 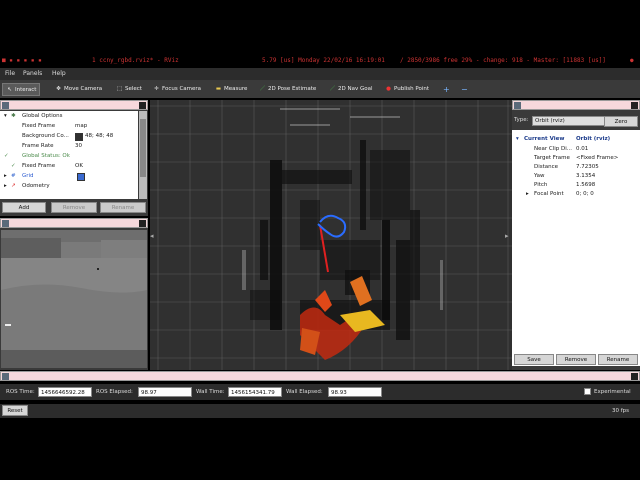 What do you see at coordinates (69, 126) in the screenshot?
I see `fixed-frame-row: Fixed Frame map` at bounding box center [69, 126].